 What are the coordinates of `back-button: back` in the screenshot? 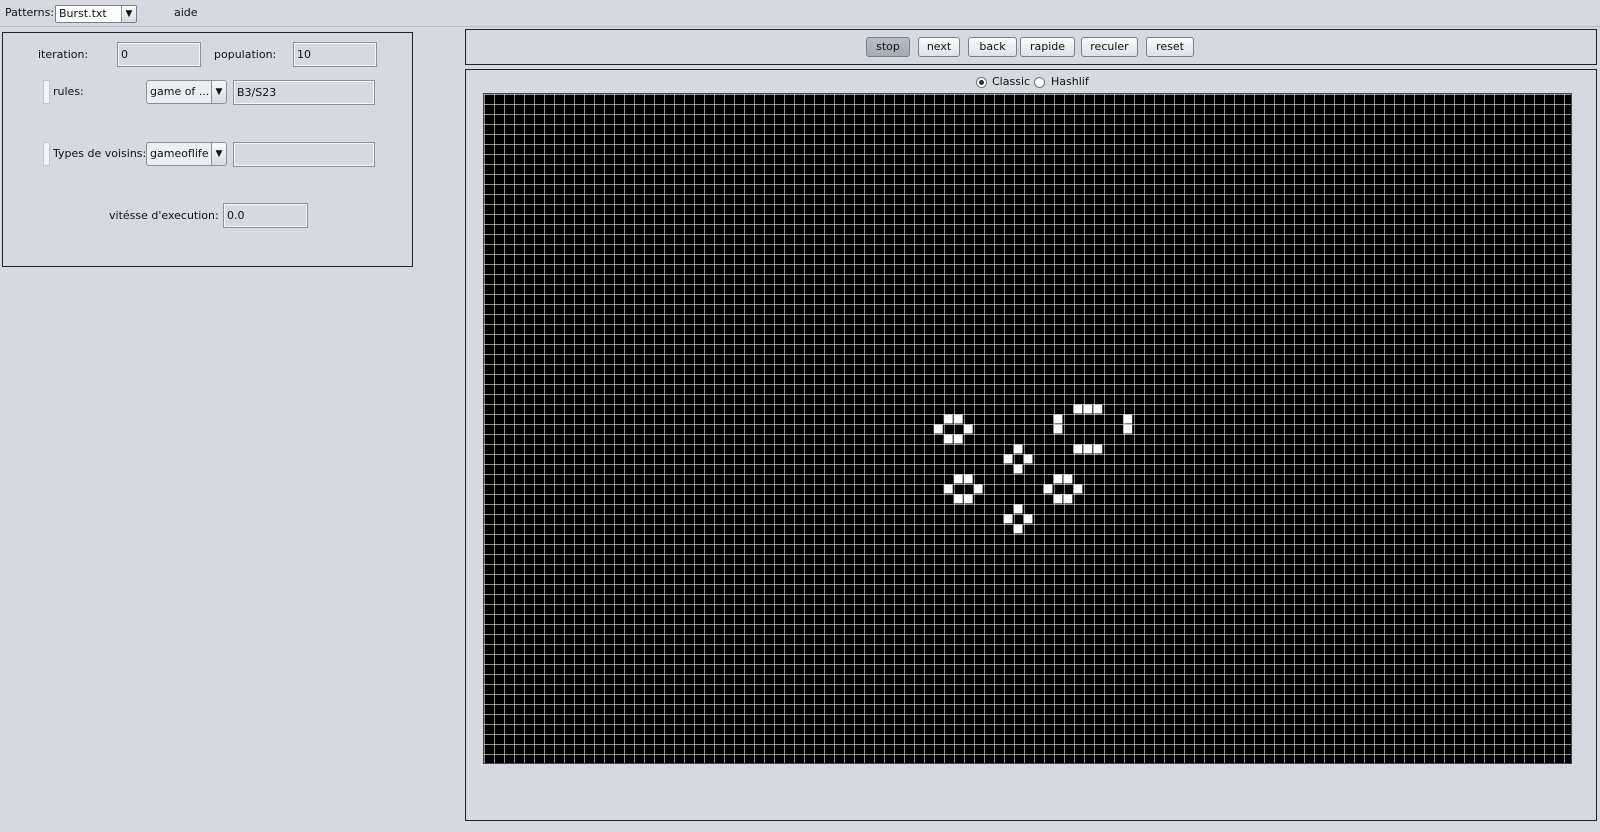 It's located at (992, 47).